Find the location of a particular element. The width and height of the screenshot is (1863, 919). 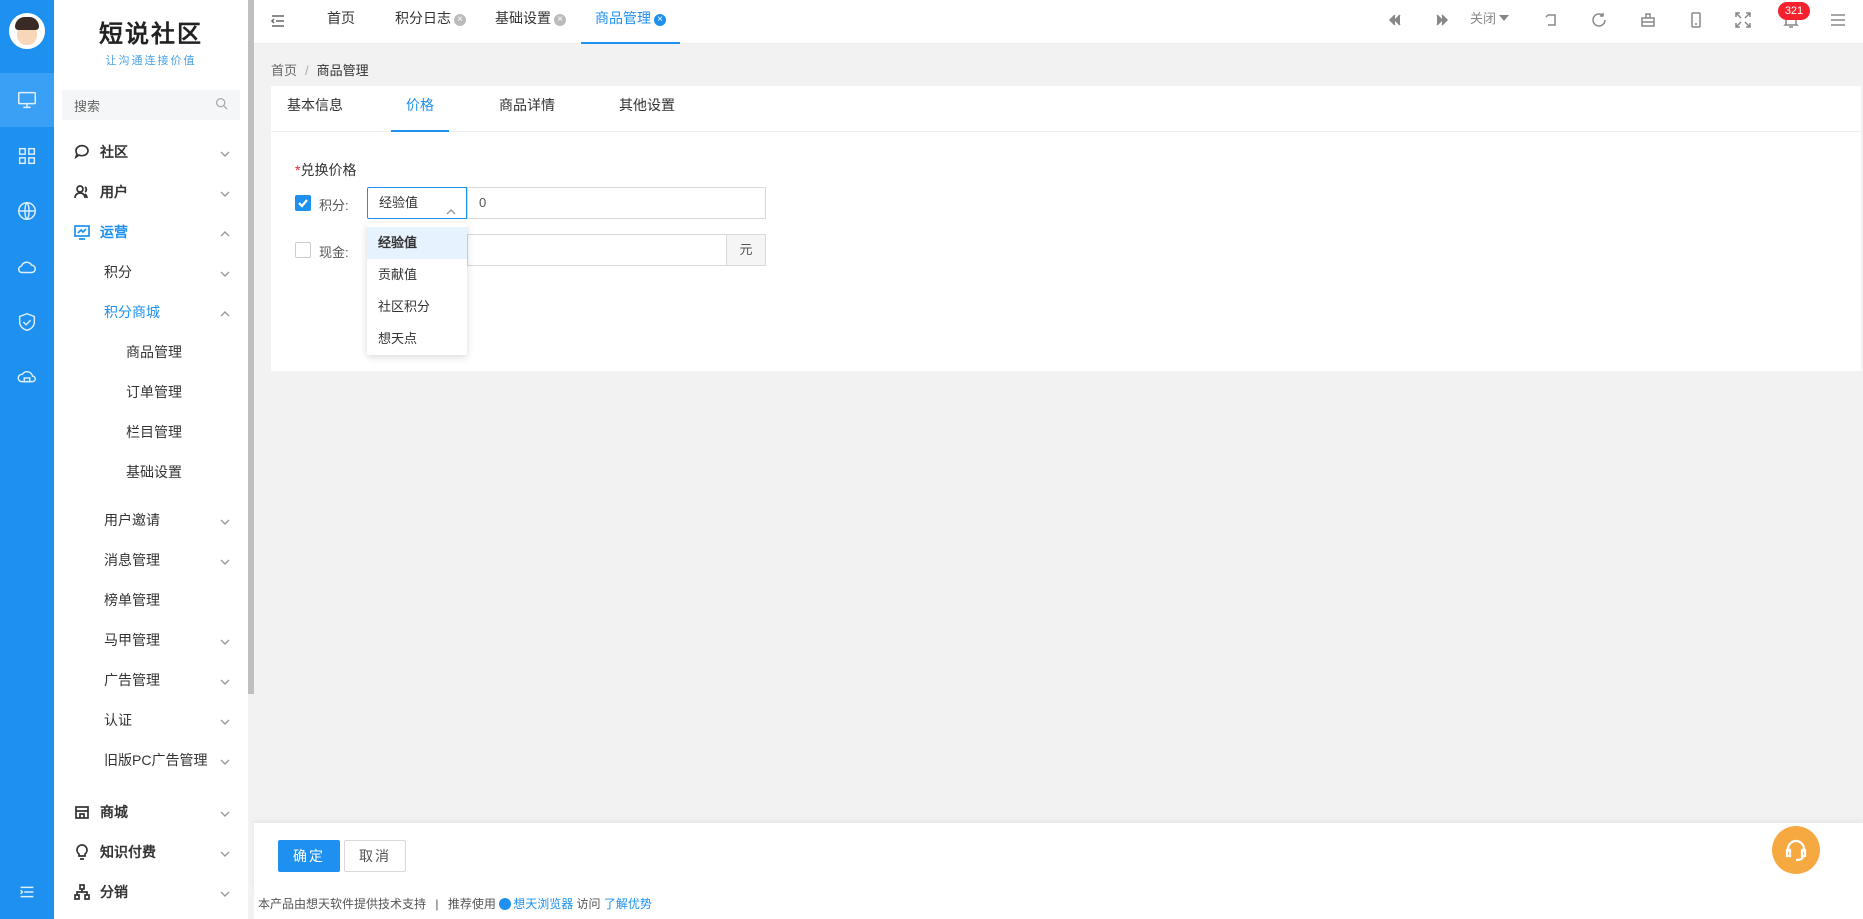

close-tabs-dropdown: 关闭 is located at coordinates (1490, 20).